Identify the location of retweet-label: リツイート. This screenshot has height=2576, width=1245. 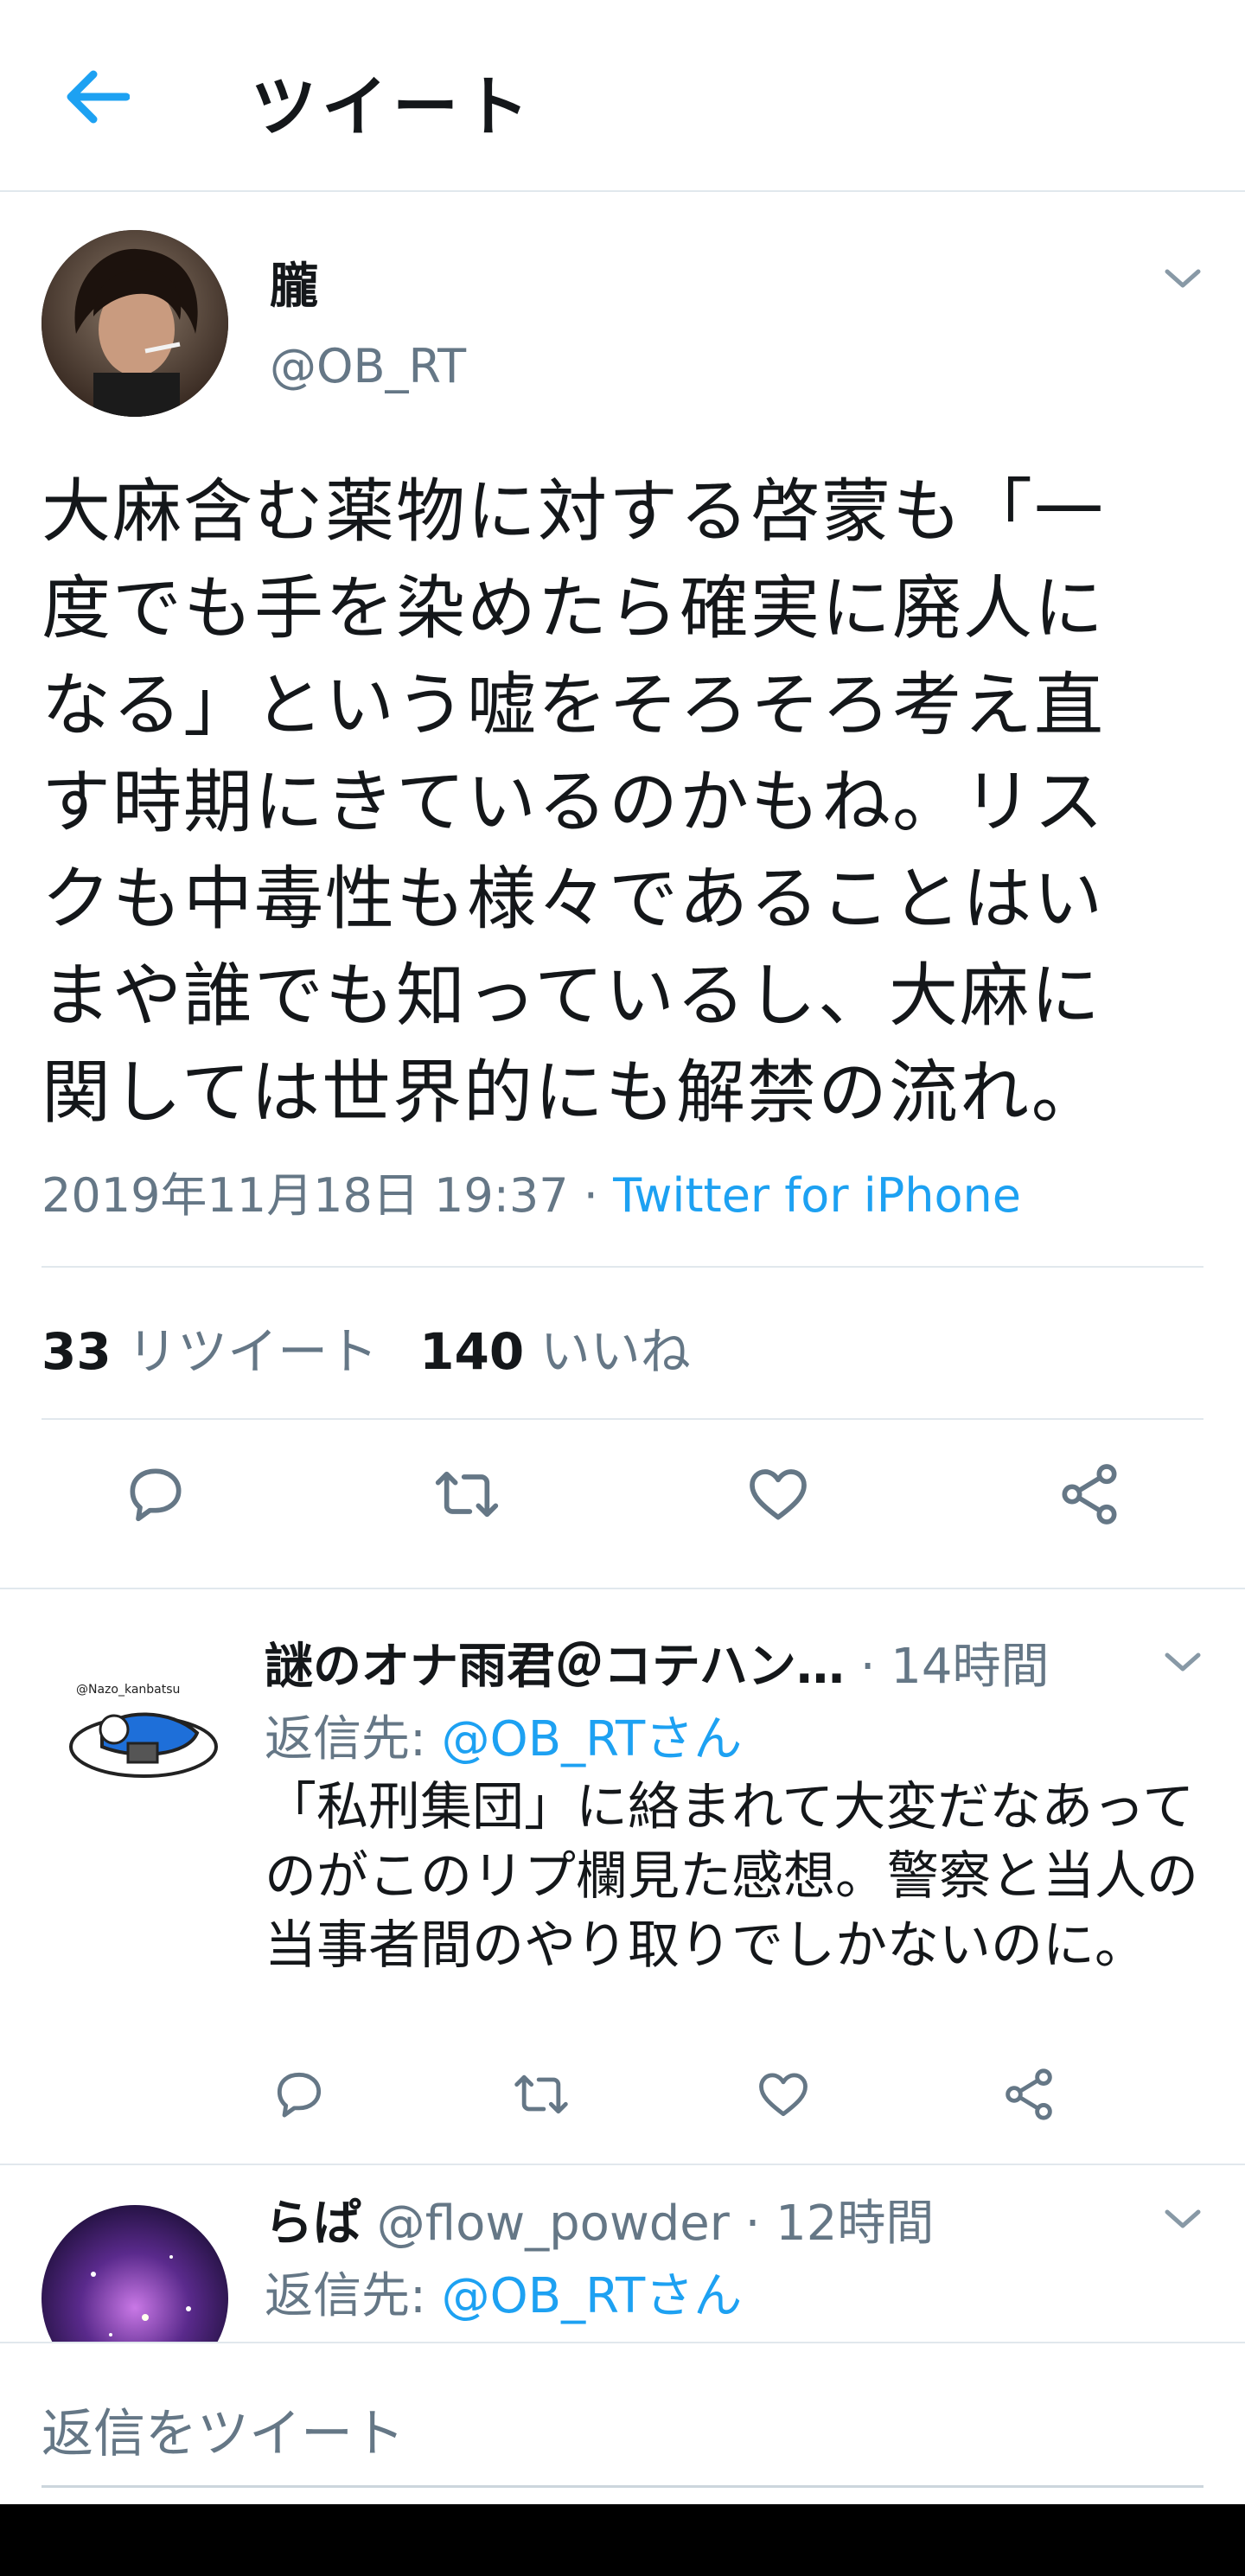
(253, 1352).